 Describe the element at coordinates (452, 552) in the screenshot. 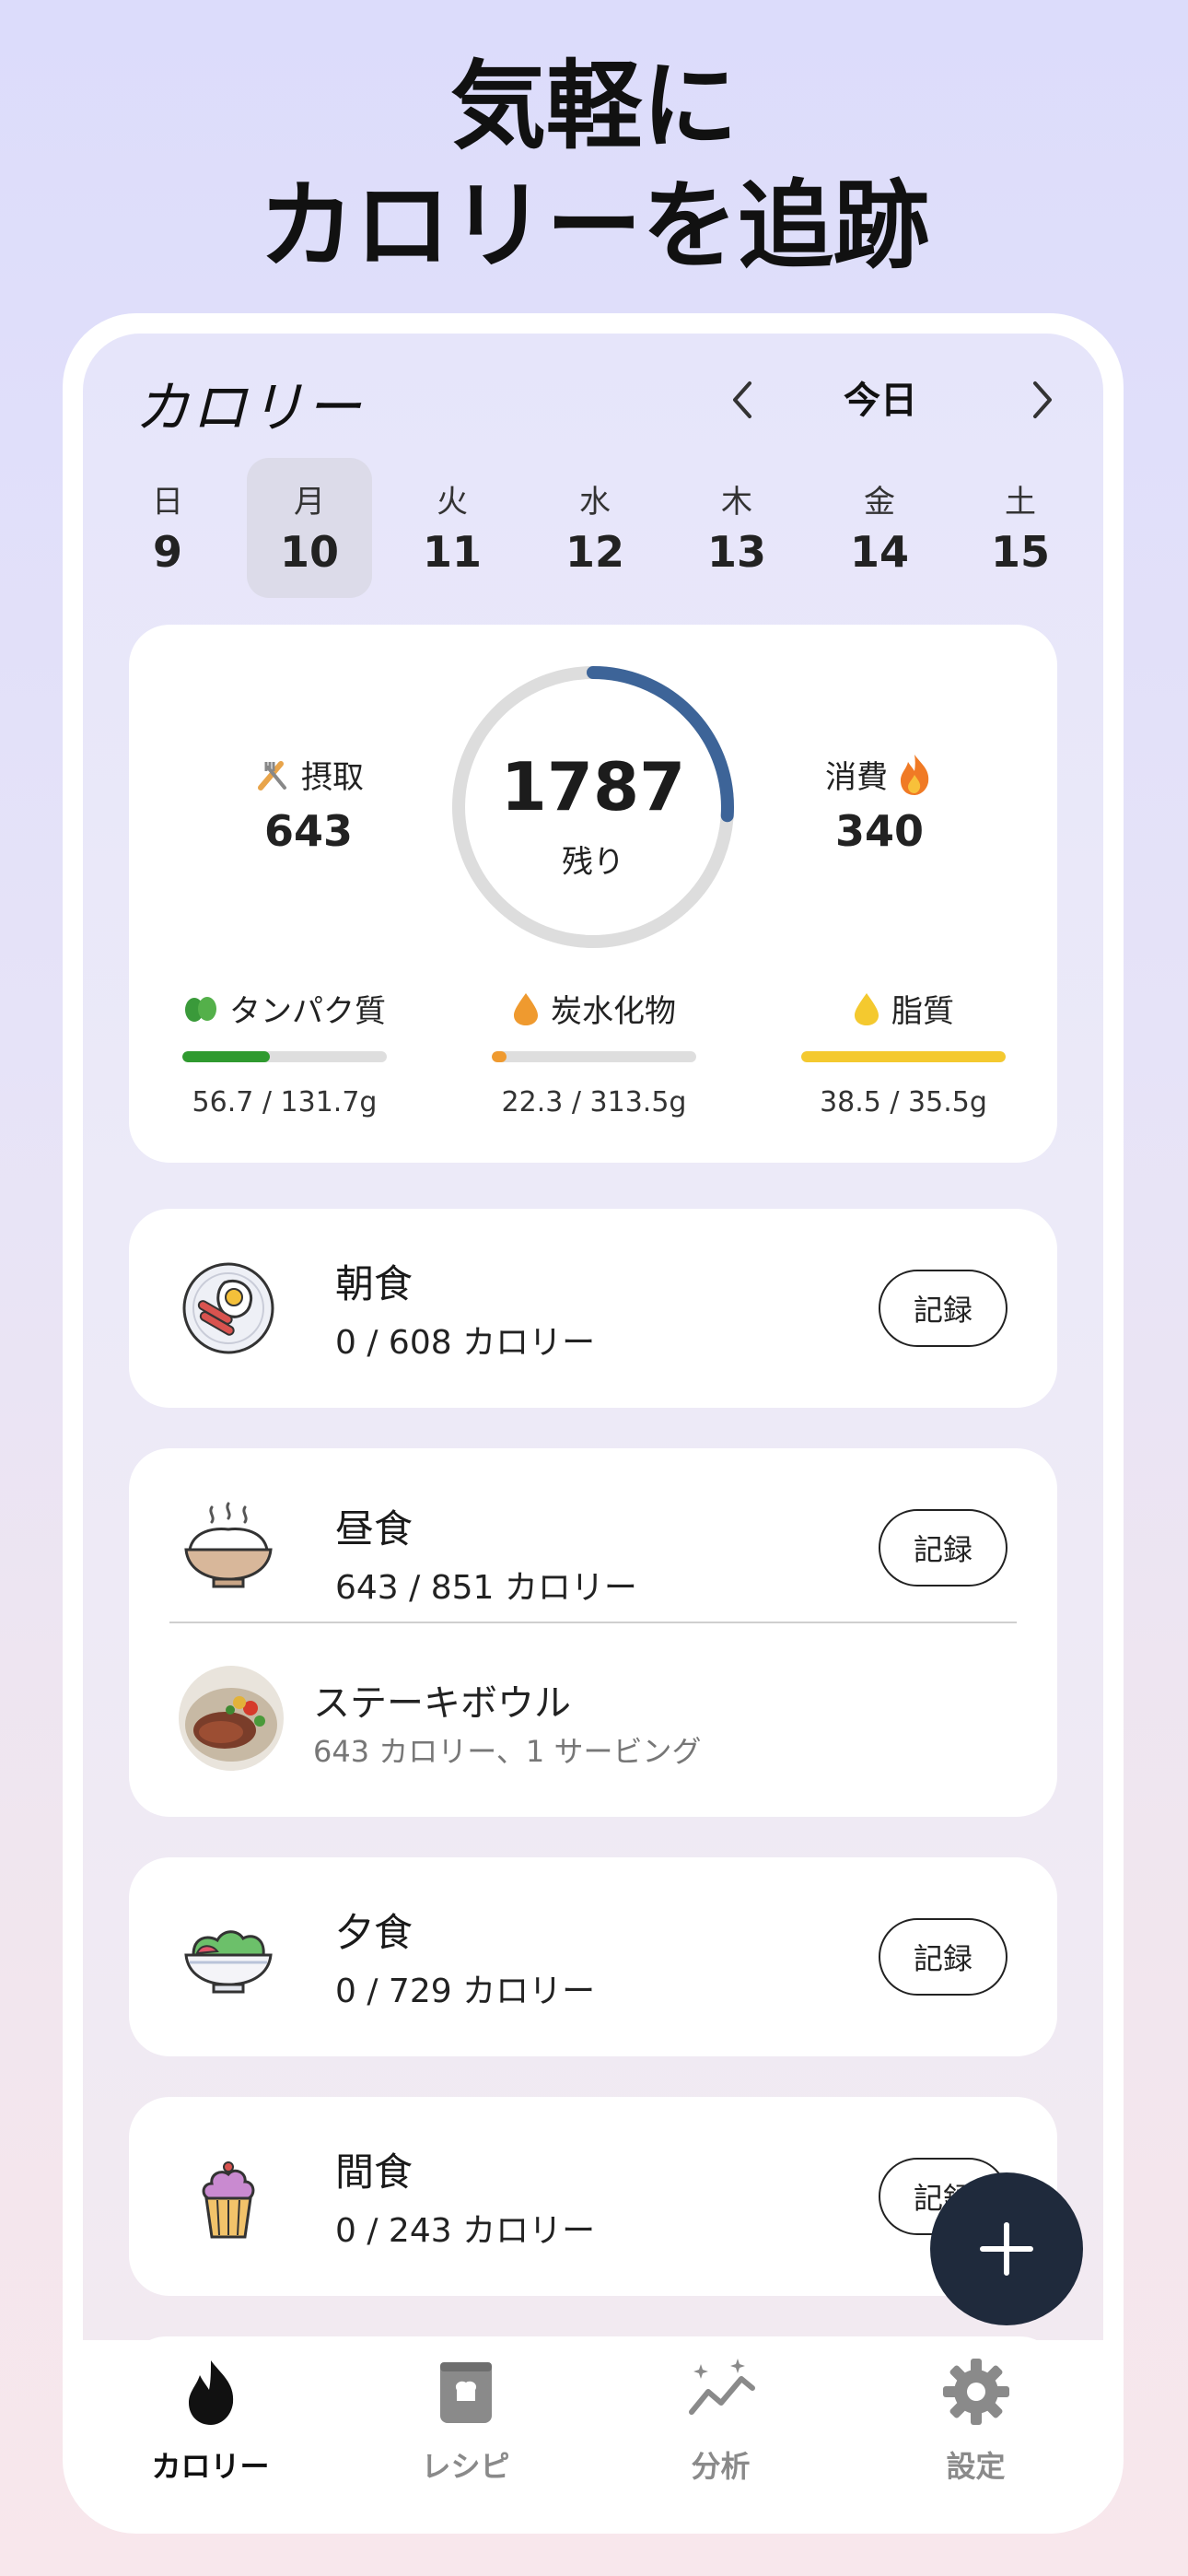

I see `day-number: 11` at that location.